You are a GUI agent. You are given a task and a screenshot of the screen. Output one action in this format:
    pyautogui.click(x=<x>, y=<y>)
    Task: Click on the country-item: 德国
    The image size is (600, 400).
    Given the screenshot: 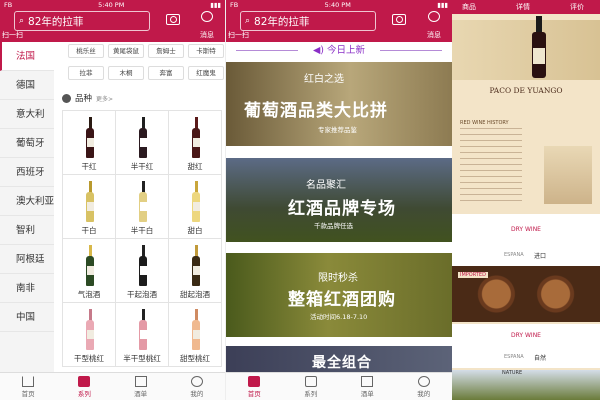 What is the action you would take?
    pyautogui.click(x=27, y=85)
    